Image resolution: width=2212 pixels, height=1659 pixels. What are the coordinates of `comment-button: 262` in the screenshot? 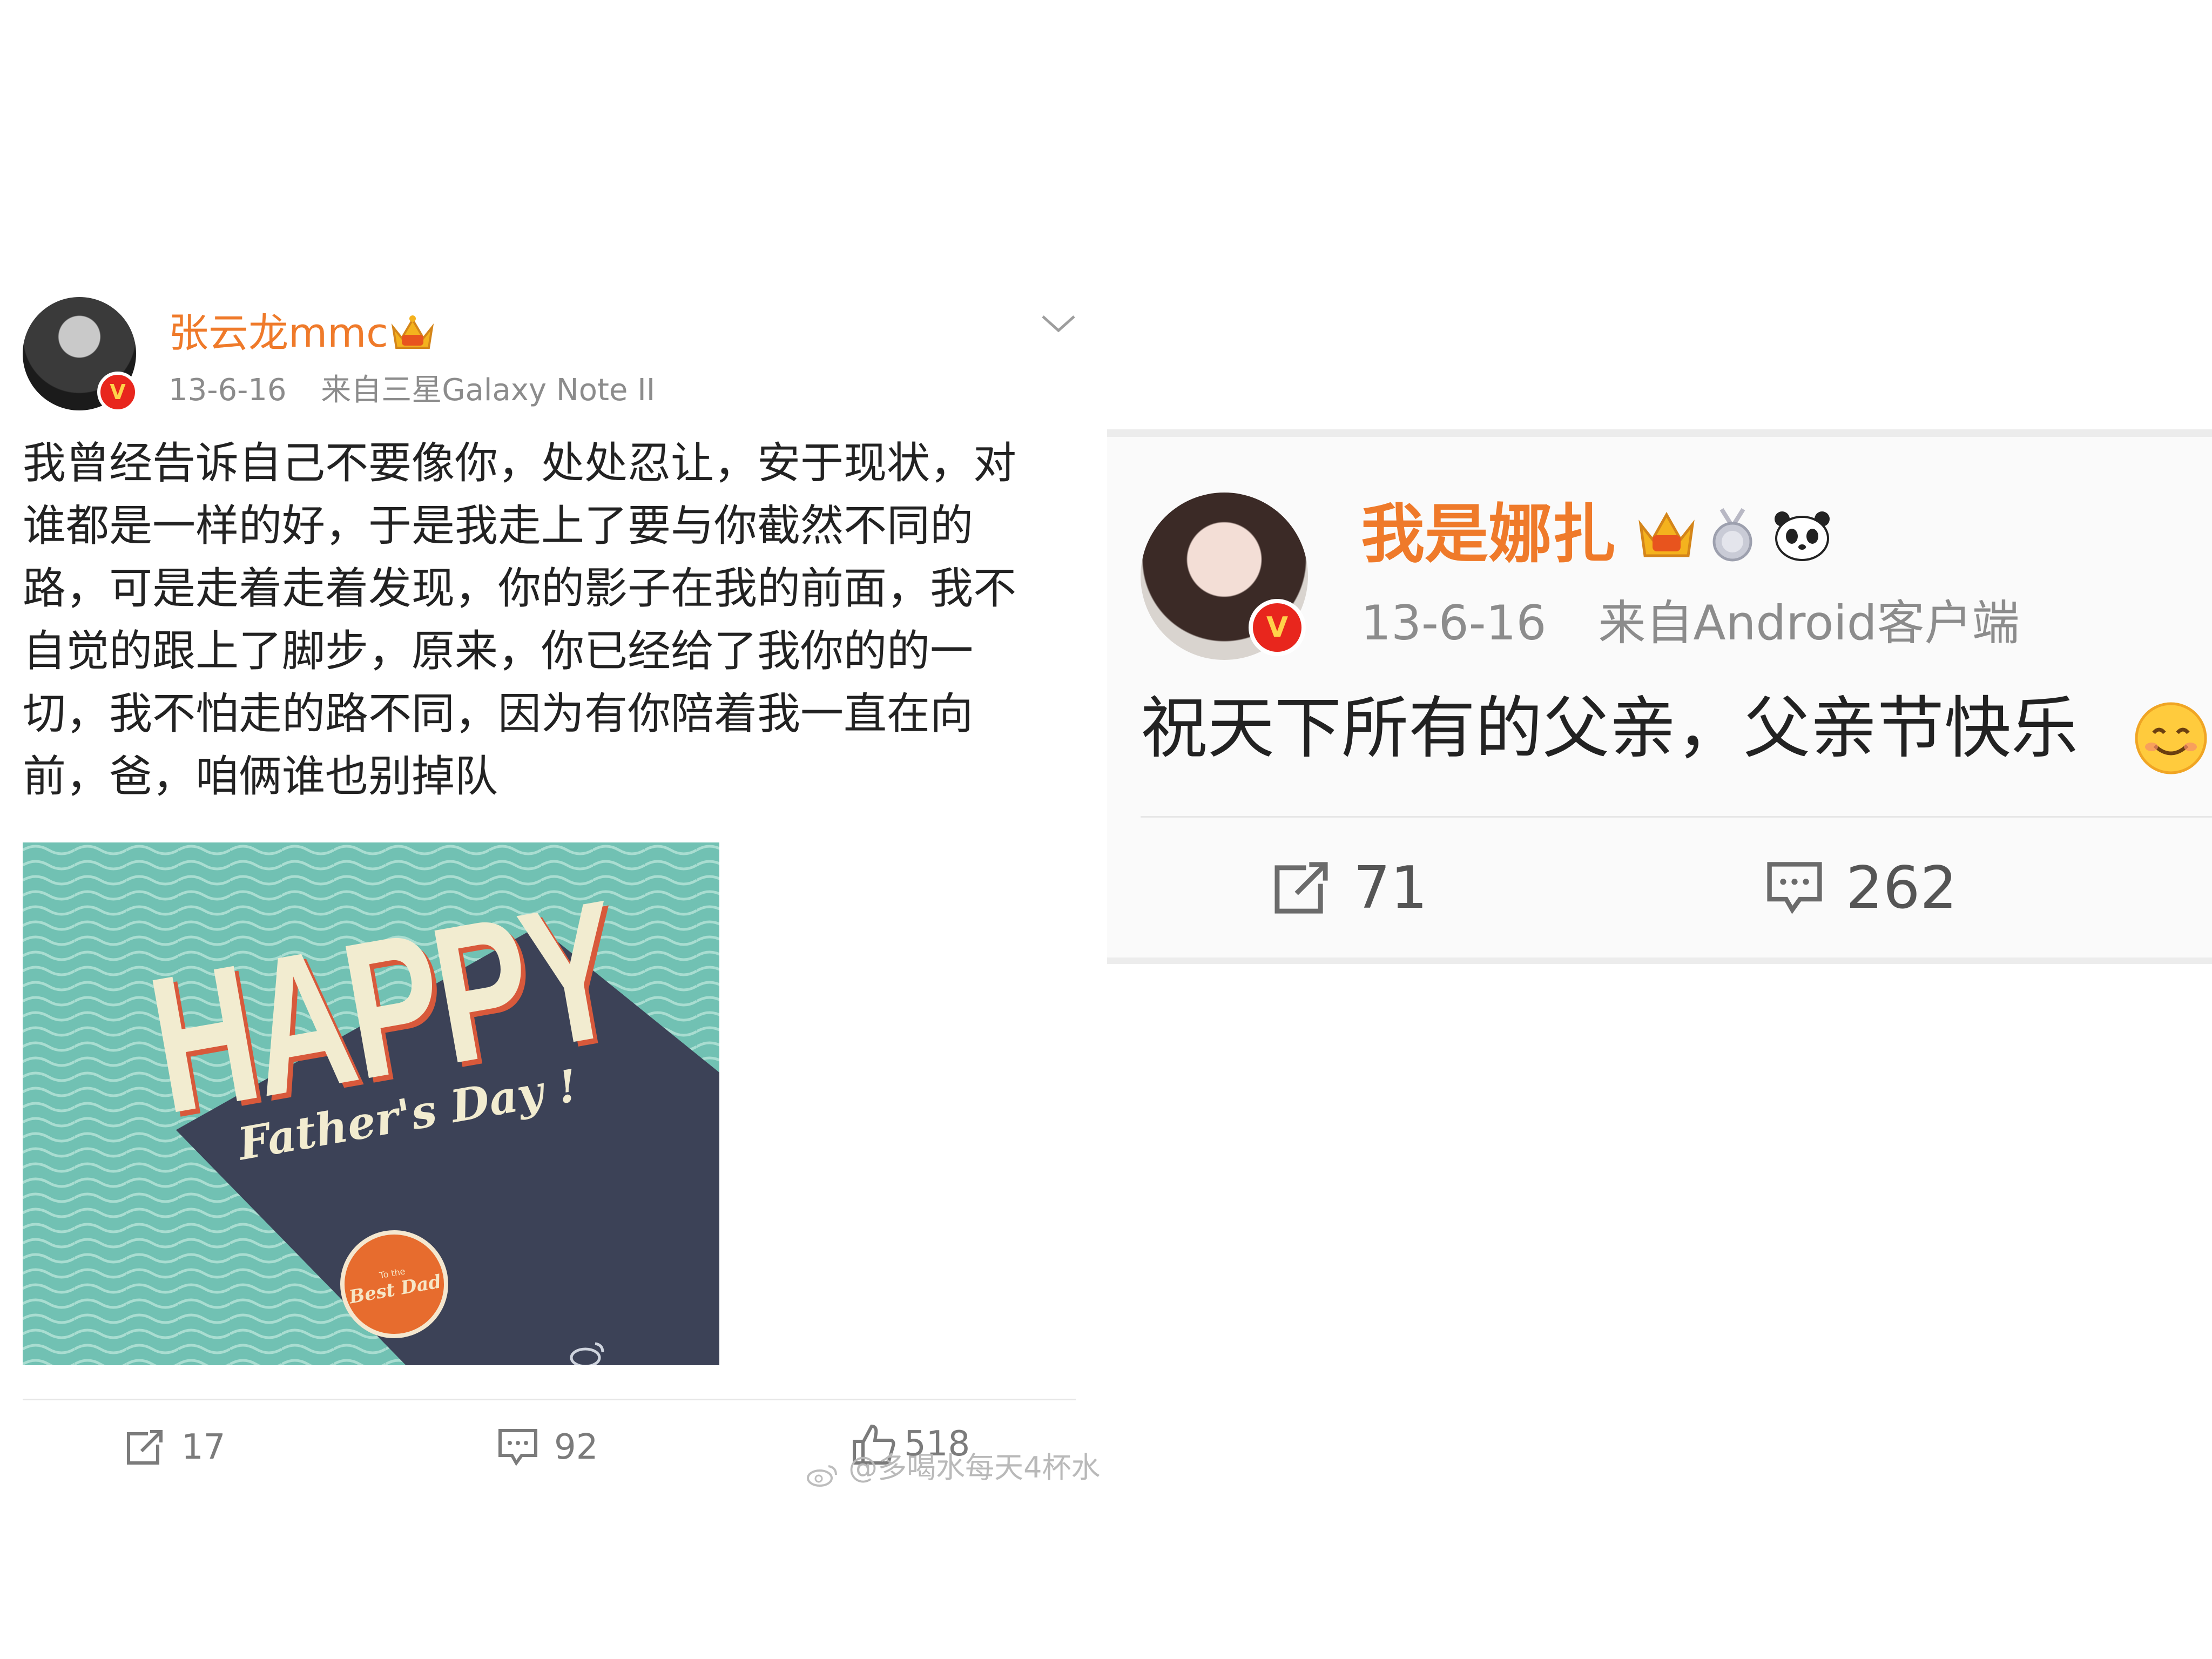 It's located at (1861, 888).